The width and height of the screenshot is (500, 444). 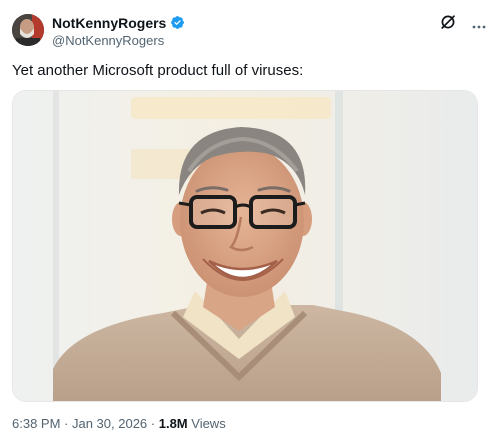 I want to click on views-count: 1.8M, so click(x=173, y=423).